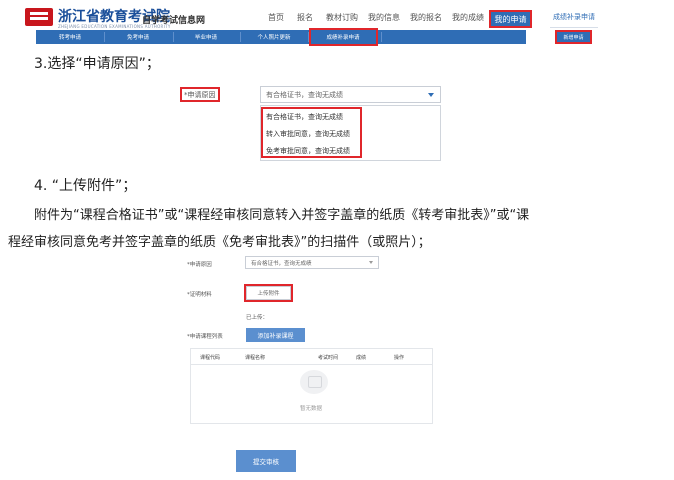 This screenshot has height=480, width=674. Describe the element at coordinates (199, 265) in the screenshot. I see `reason-field-label: *申请原因` at that location.